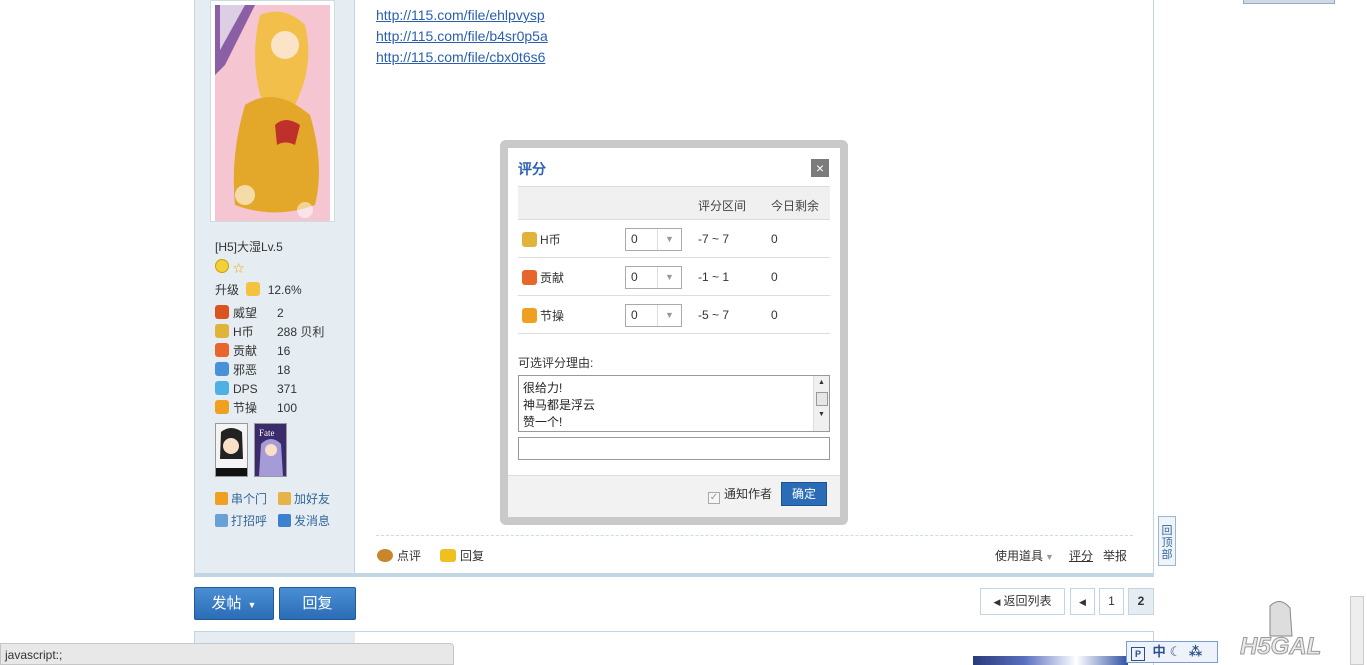 This screenshot has width=1367, height=665. Describe the element at coordinates (804, 494) in the screenshot. I see `confirm-button: 确定` at that location.